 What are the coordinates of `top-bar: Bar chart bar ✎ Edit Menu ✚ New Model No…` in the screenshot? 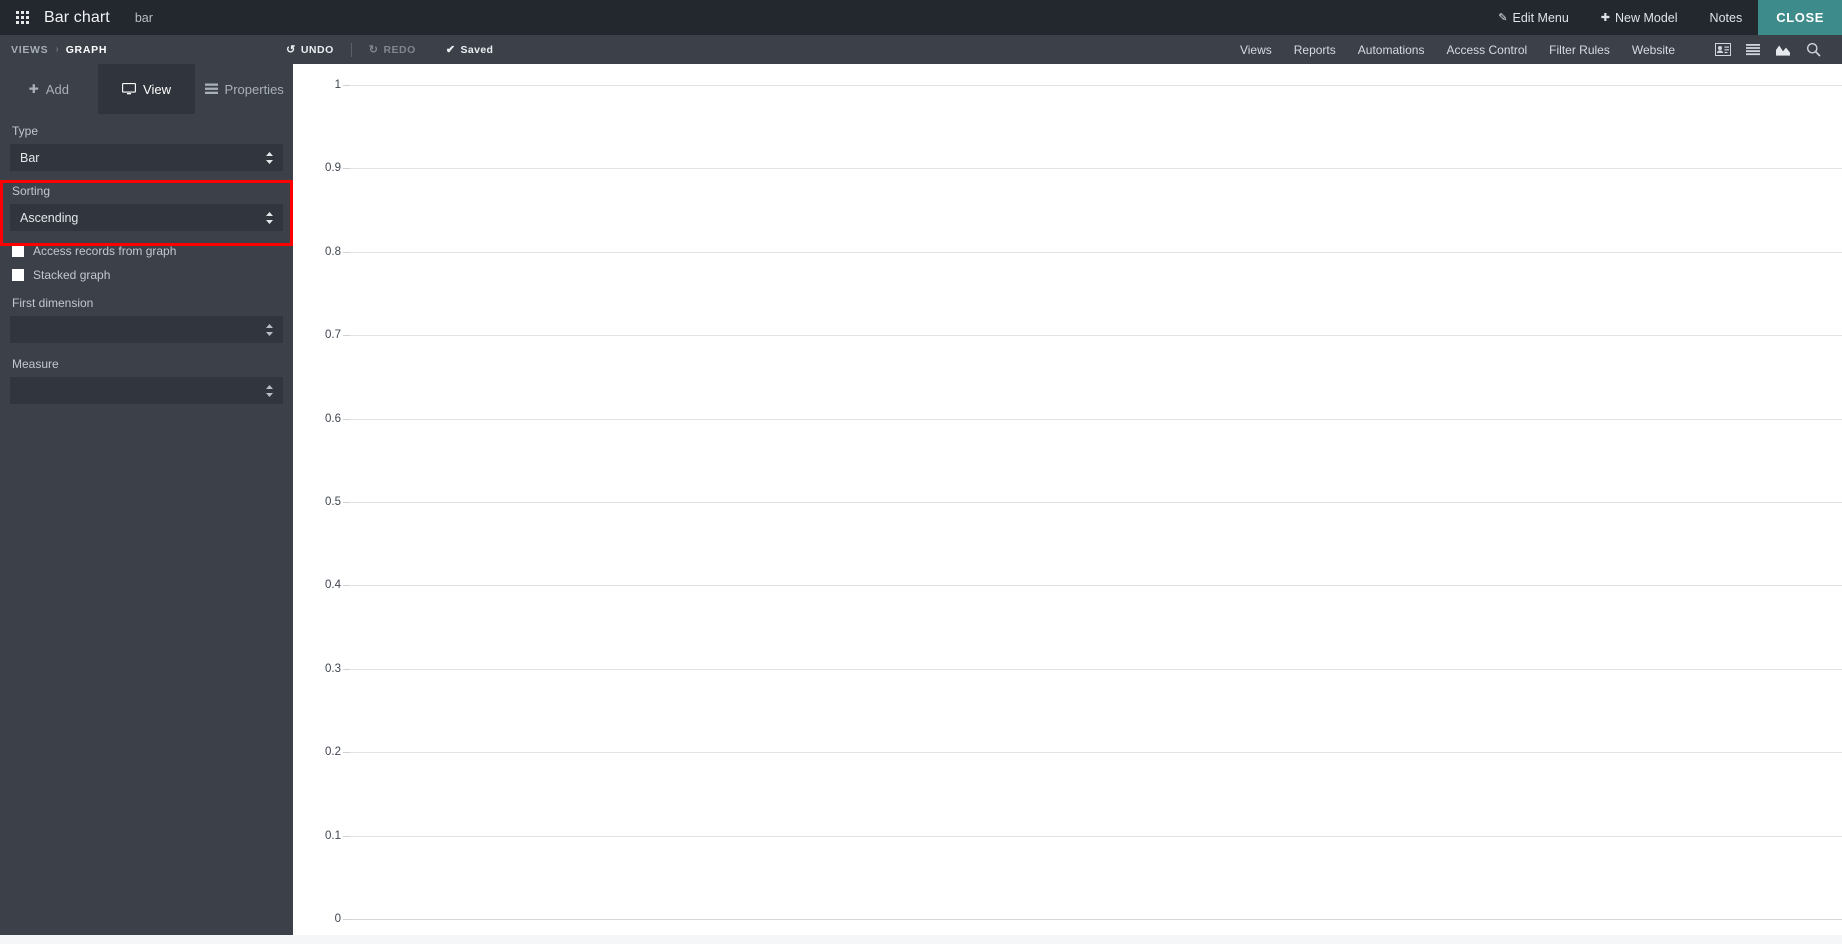 It's located at (921, 17).